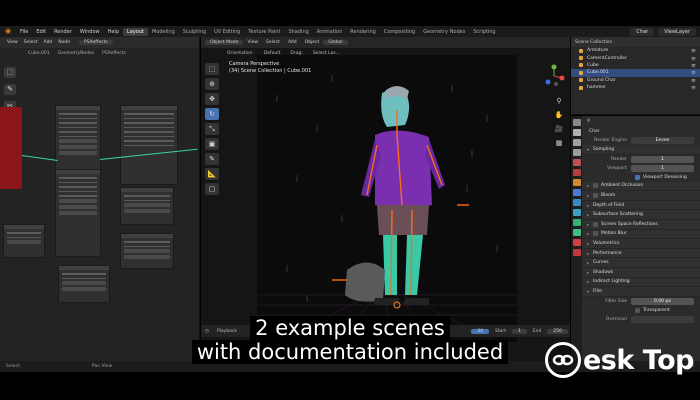 The image size is (700, 400). Describe the element at coordinates (642, 31) in the screenshot. I see `scene-selector: Char` at that location.